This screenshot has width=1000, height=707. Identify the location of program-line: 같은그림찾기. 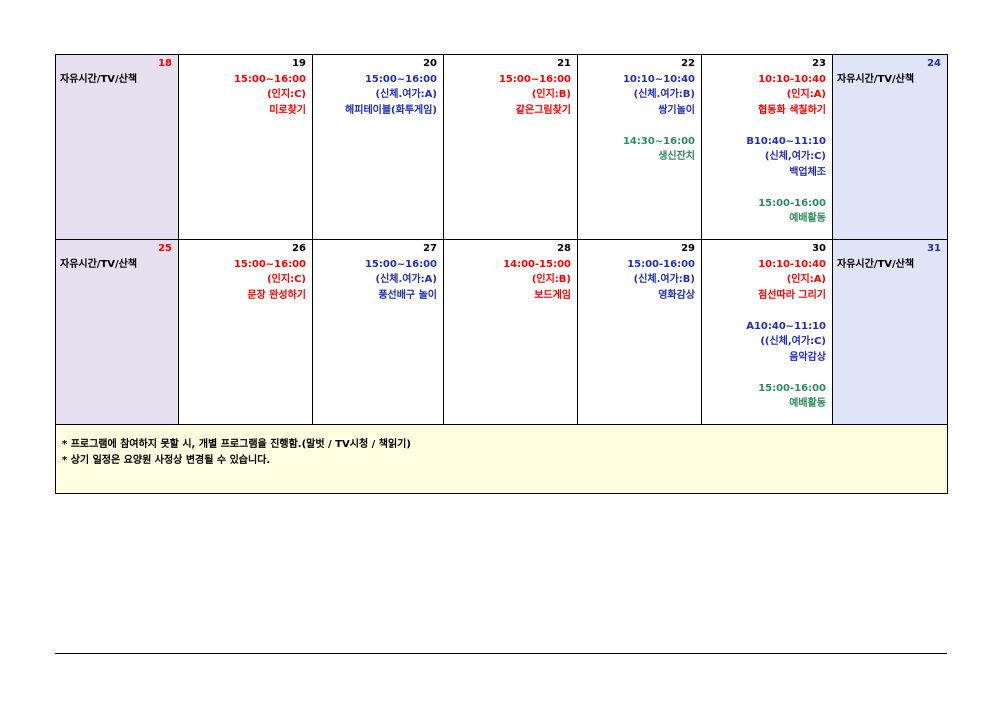
(543, 110).